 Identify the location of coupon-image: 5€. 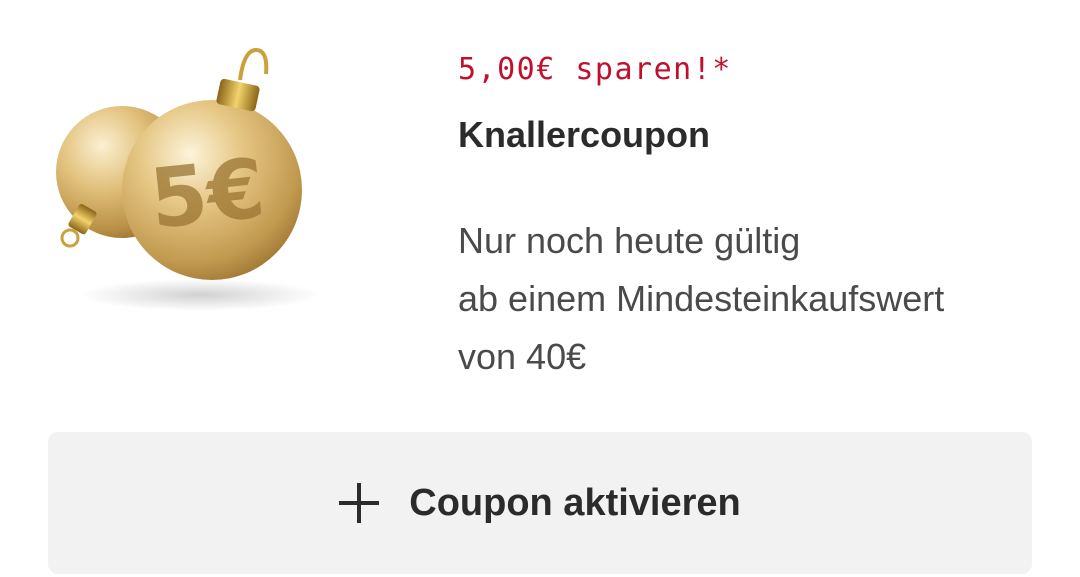
(185, 175).